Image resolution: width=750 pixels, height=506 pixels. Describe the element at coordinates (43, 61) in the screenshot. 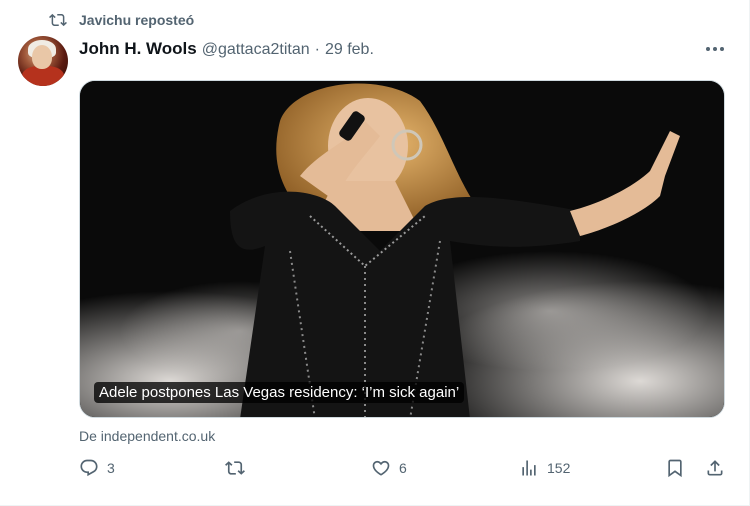

I see `avatar` at that location.